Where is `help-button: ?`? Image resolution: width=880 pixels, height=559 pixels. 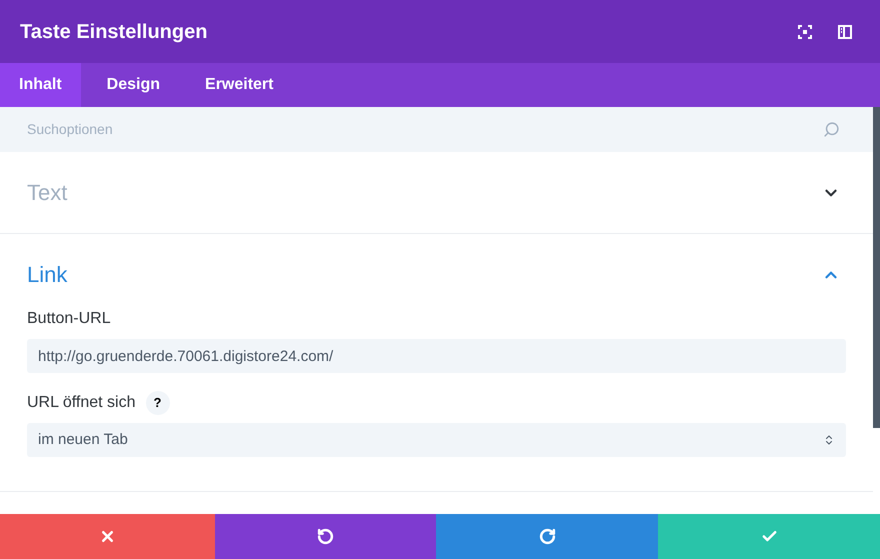
help-button: ? is located at coordinates (158, 403).